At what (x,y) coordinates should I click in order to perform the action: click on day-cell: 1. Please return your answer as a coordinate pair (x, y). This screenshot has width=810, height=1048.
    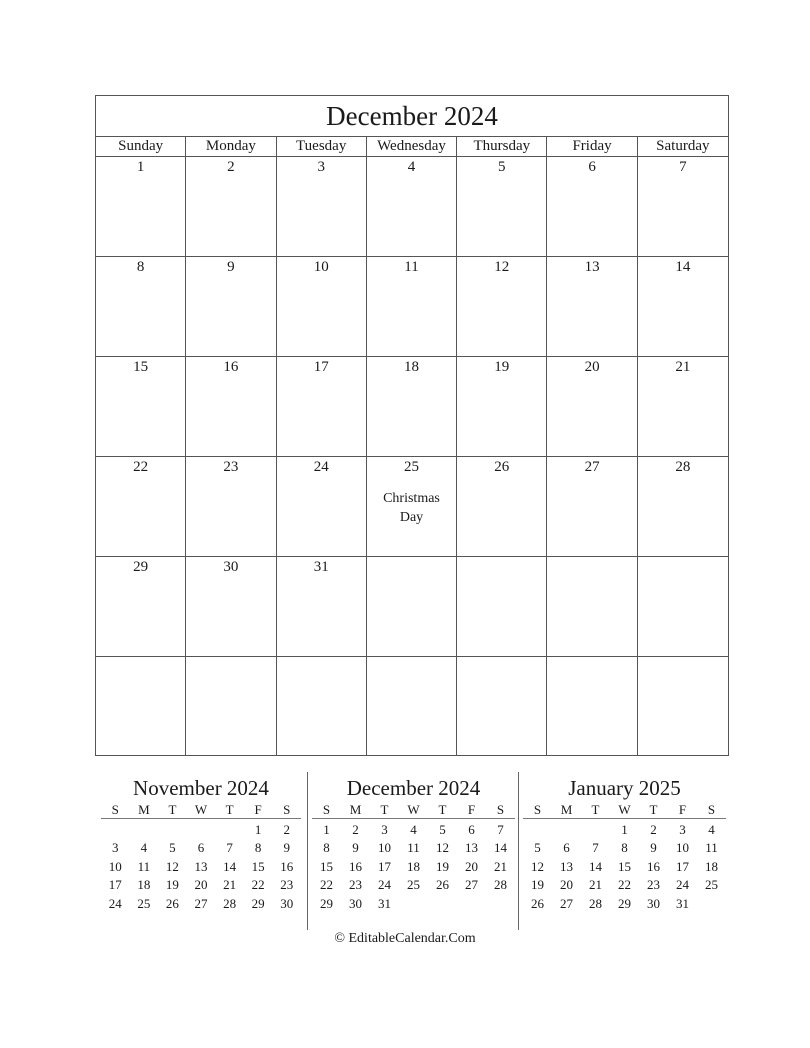
    Looking at the image, I should click on (141, 206).